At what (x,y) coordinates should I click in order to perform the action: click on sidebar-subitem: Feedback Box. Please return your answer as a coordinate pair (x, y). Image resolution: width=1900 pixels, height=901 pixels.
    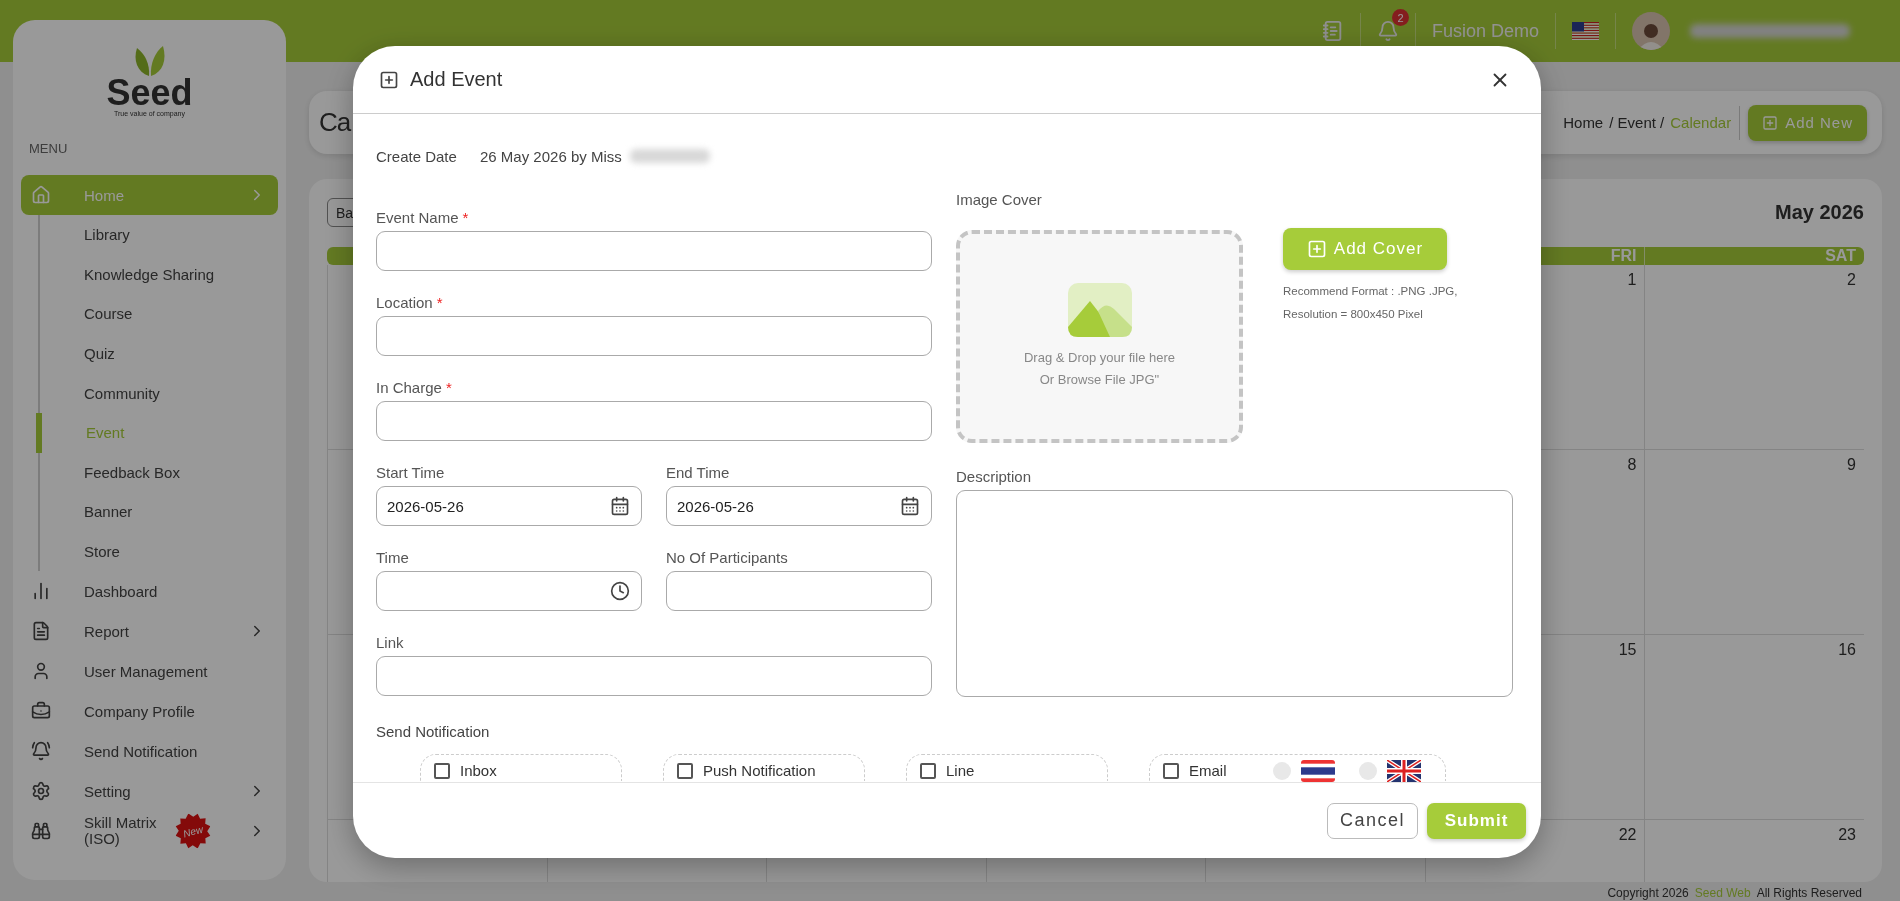
    Looking at the image, I should click on (162, 472).